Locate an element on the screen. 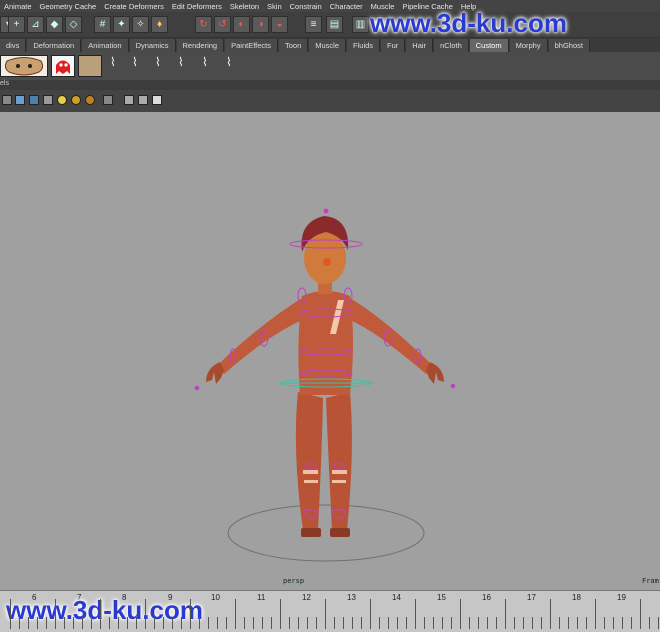 The width and height of the screenshot is (660, 632). snap-curve-icon: ✦ is located at coordinates (121, 24).